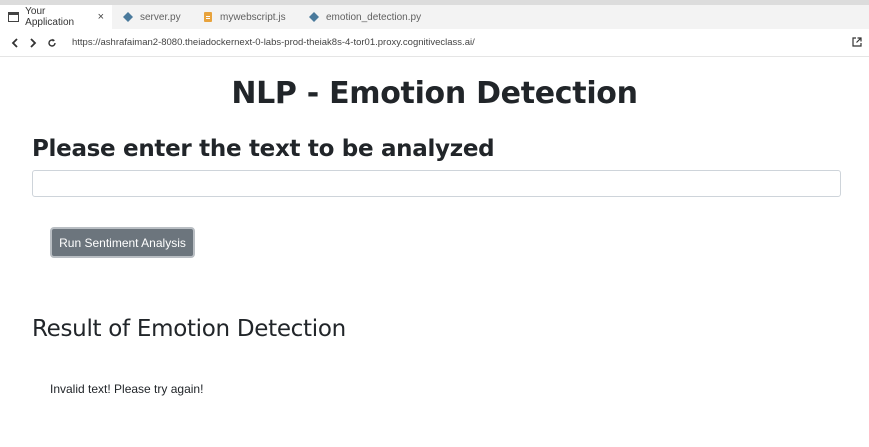 The image size is (869, 447). I want to click on close-icon: ×, so click(101, 17).